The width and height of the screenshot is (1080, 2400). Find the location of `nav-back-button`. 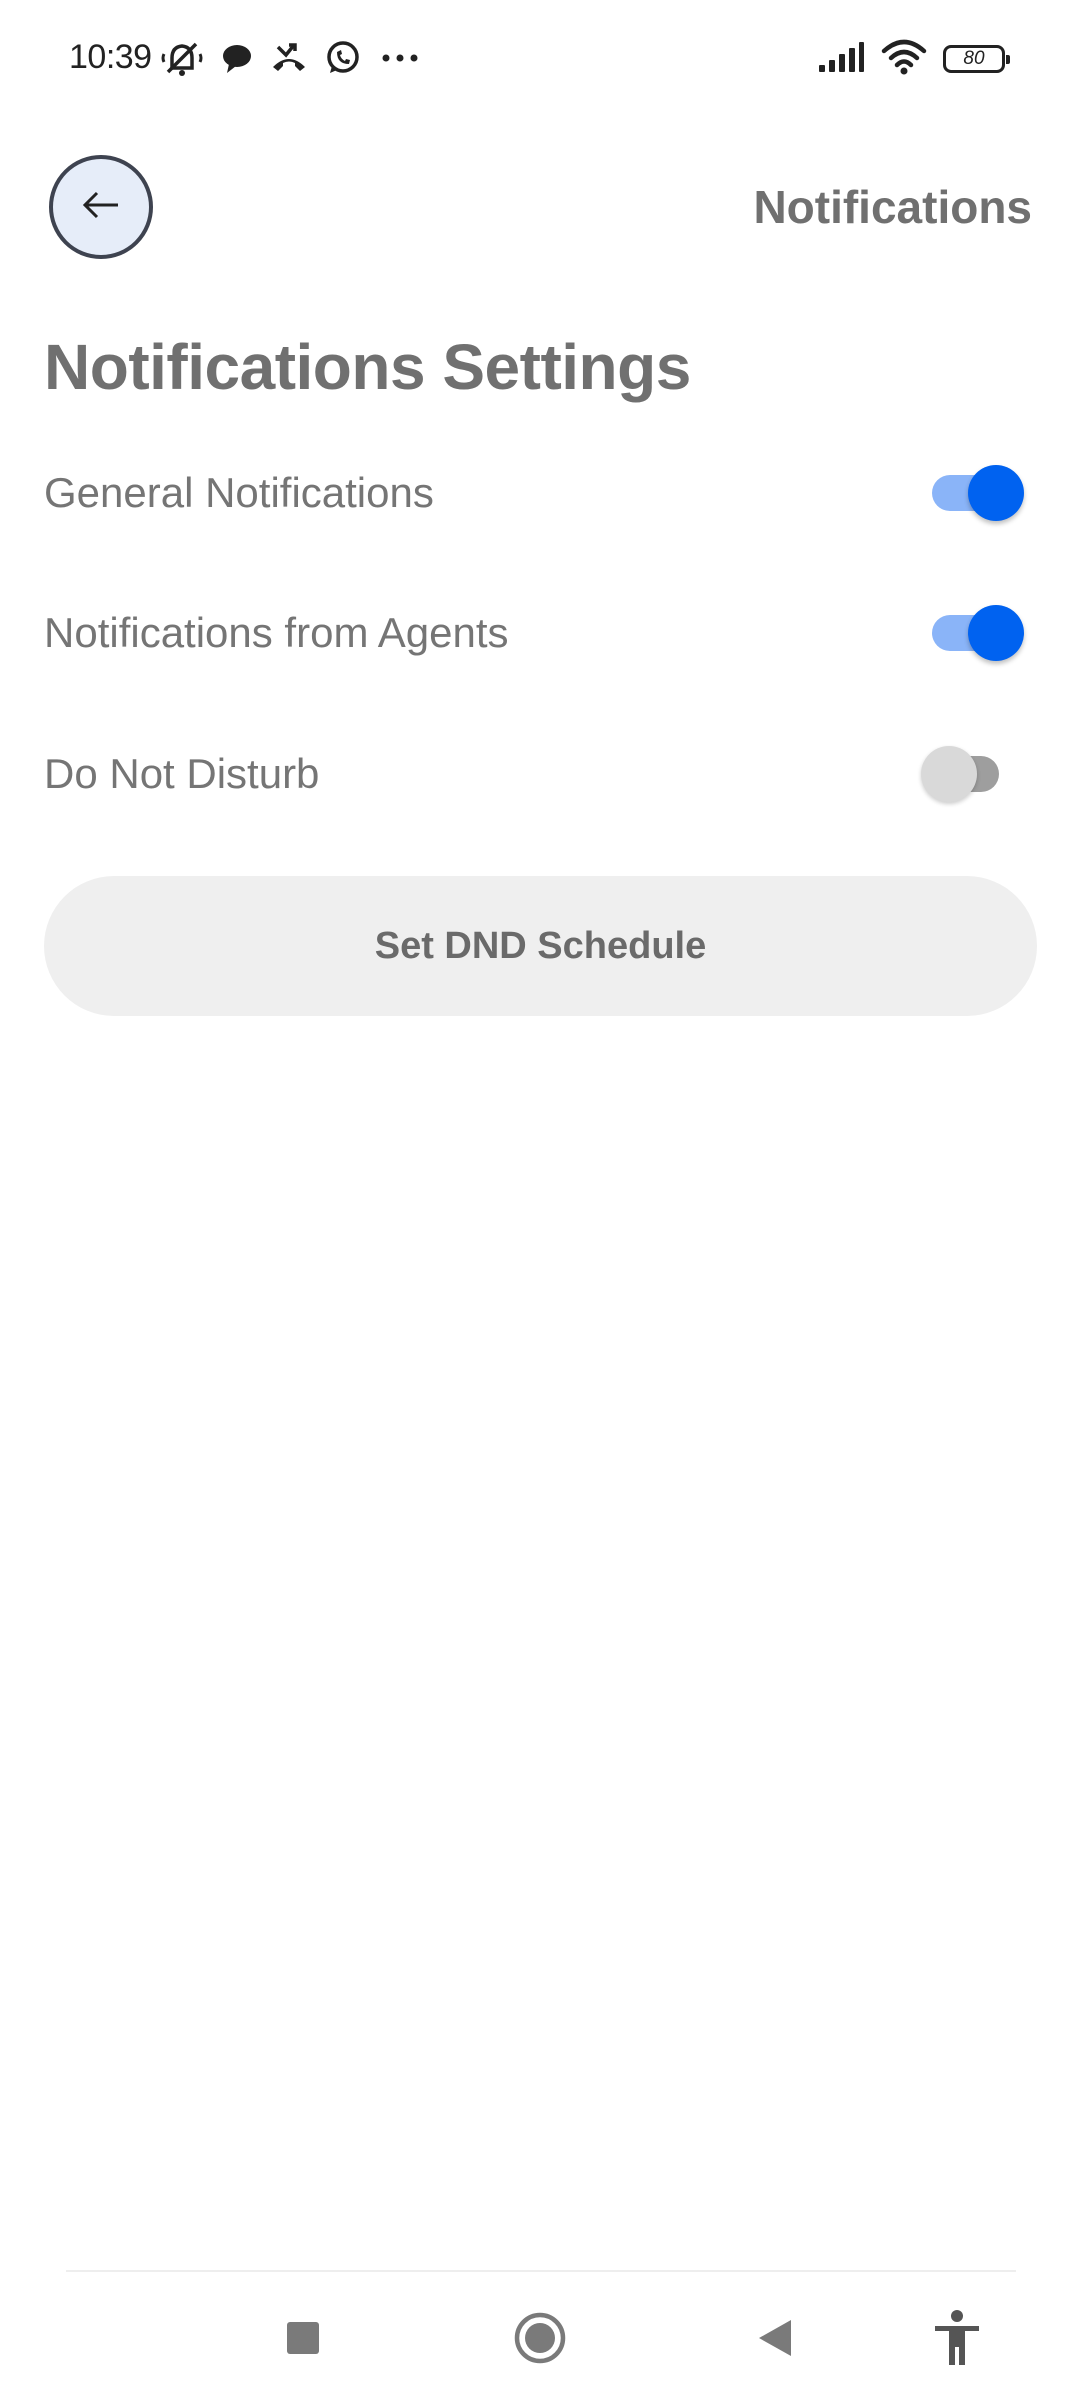

nav-back-button is located at coordinates (775, 2340).